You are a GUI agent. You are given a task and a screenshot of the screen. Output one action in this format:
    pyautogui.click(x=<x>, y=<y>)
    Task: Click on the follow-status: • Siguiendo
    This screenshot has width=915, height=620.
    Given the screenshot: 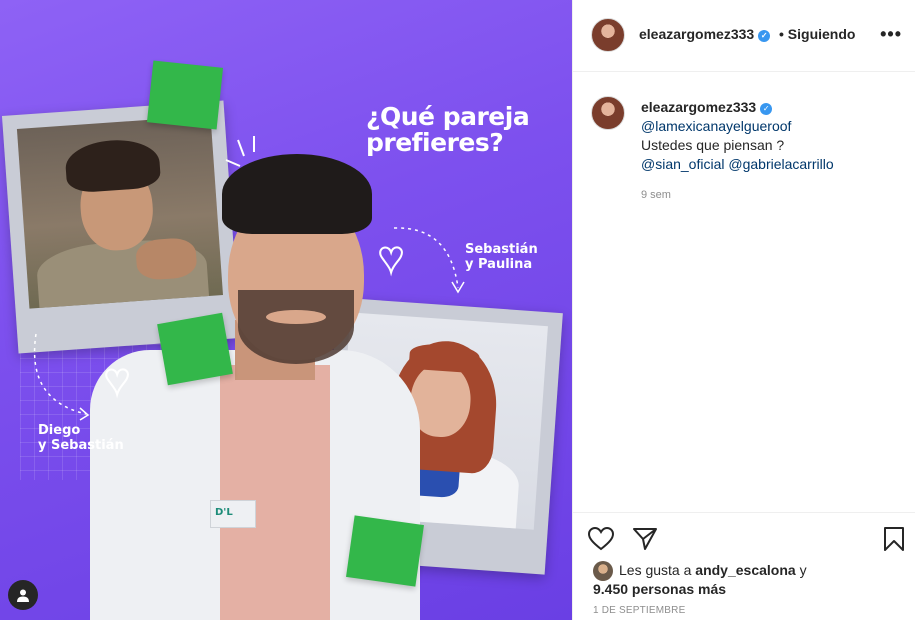 What is the action you would take?
    pyautogui.click(x=817, y=34)
    